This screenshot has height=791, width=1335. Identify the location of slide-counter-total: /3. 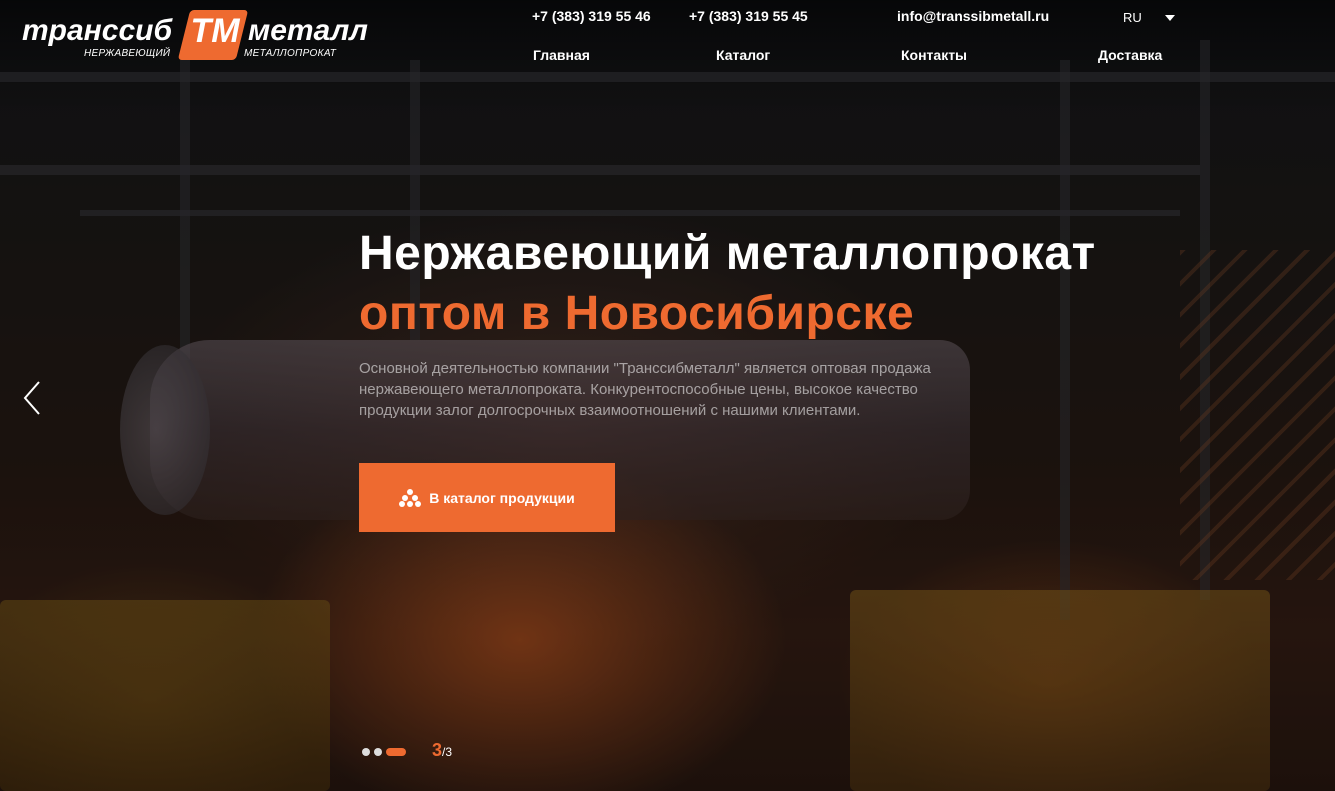
(447, 752).